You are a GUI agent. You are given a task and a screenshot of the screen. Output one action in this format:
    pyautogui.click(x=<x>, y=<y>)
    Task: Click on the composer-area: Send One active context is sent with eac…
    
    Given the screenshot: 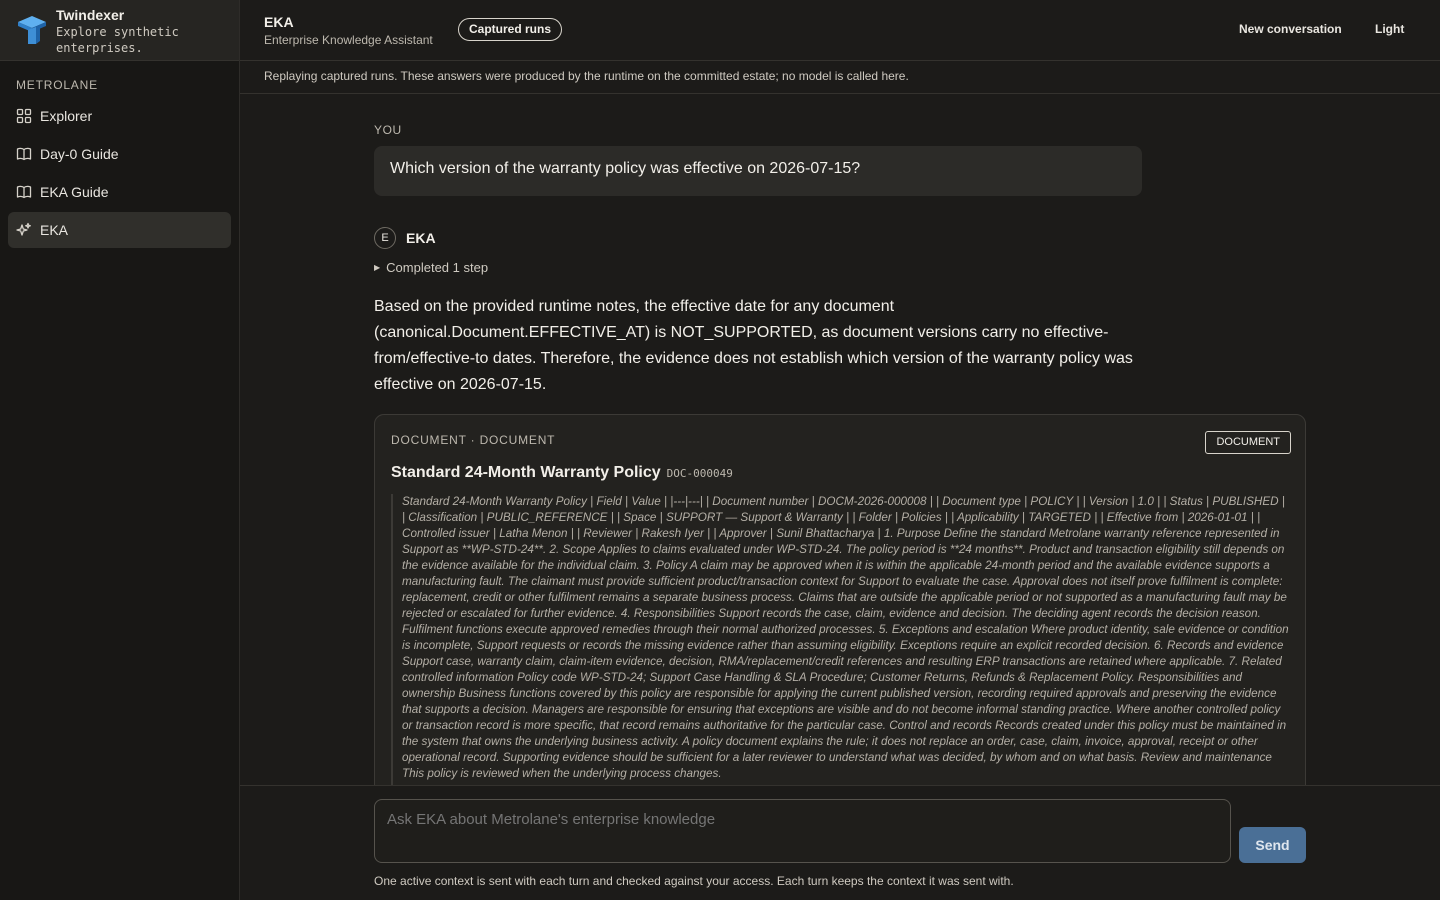 What is the action you would take?
    pyautogui.click(x=840, y=842)
    